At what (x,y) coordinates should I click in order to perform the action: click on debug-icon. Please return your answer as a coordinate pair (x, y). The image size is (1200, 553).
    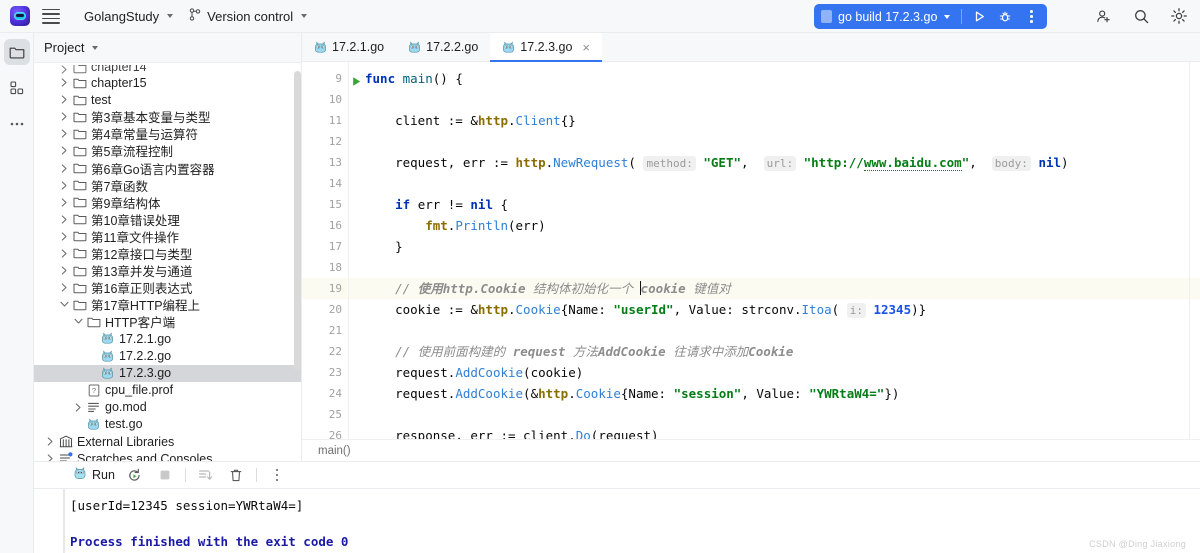
    Looking at the image, I should click on (1005, 16).